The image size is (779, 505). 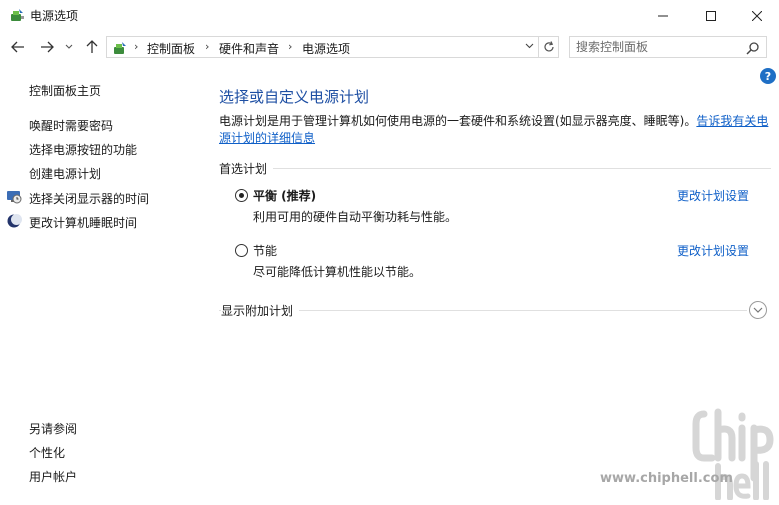 What do you see at coordinates (241, 195) in the screenshot?
I see `plan-balanced-radio` at bounding box center [241, 195].